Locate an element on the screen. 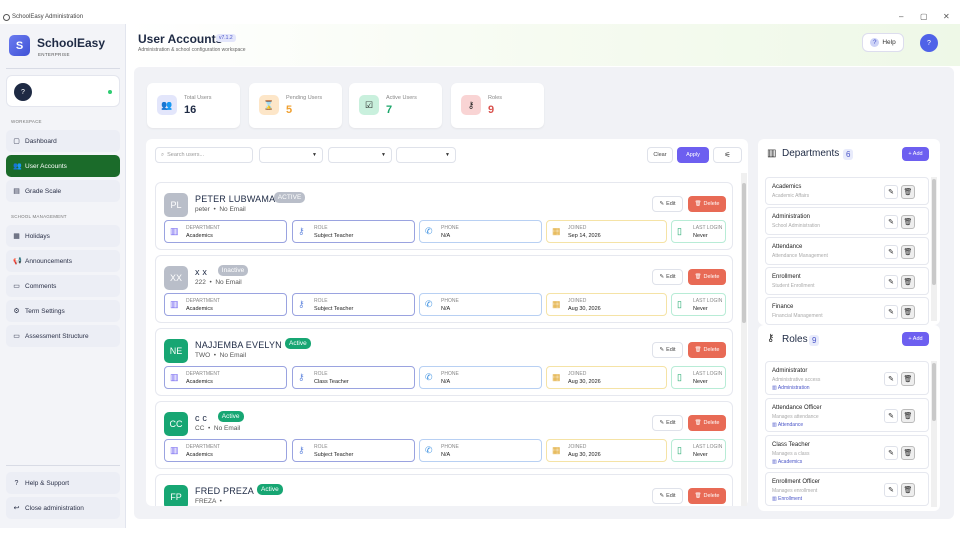 The image size is (960, 540). sidebar-item-comments: ▭ Comments is located at coordinates (63, 286).